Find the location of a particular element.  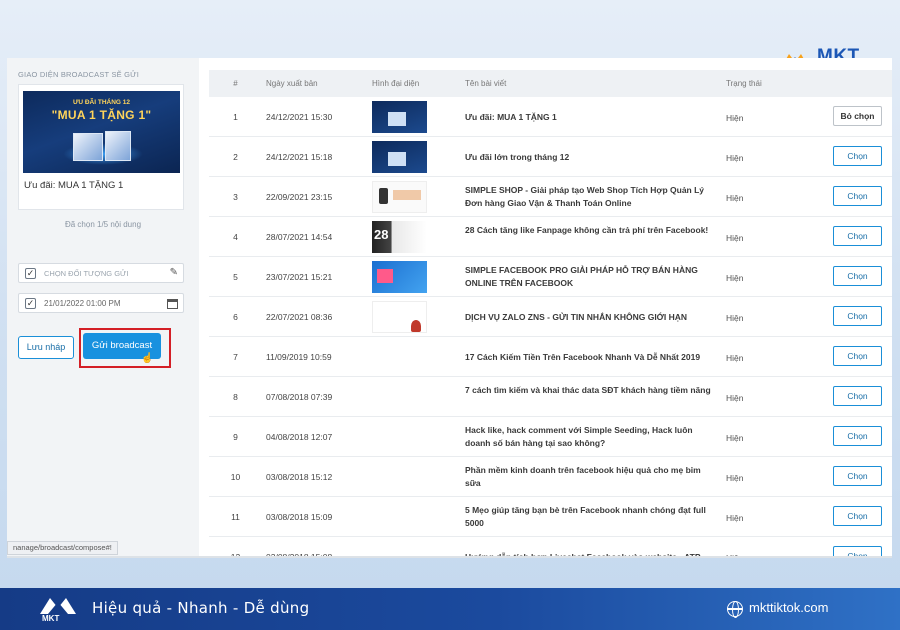

datetime-checkbox: ✓ is located at coordinates (30, 303).